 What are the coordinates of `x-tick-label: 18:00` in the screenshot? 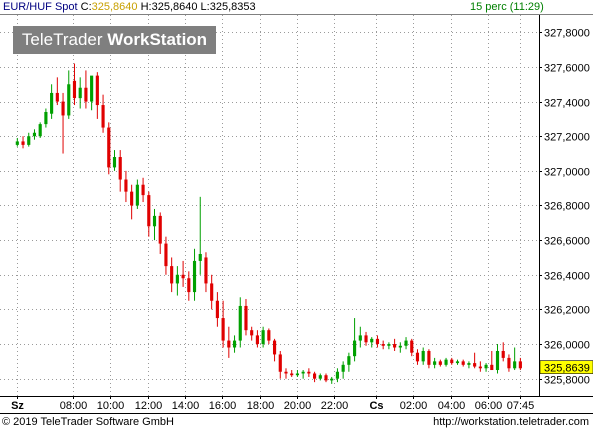 It's located at (261, 406).